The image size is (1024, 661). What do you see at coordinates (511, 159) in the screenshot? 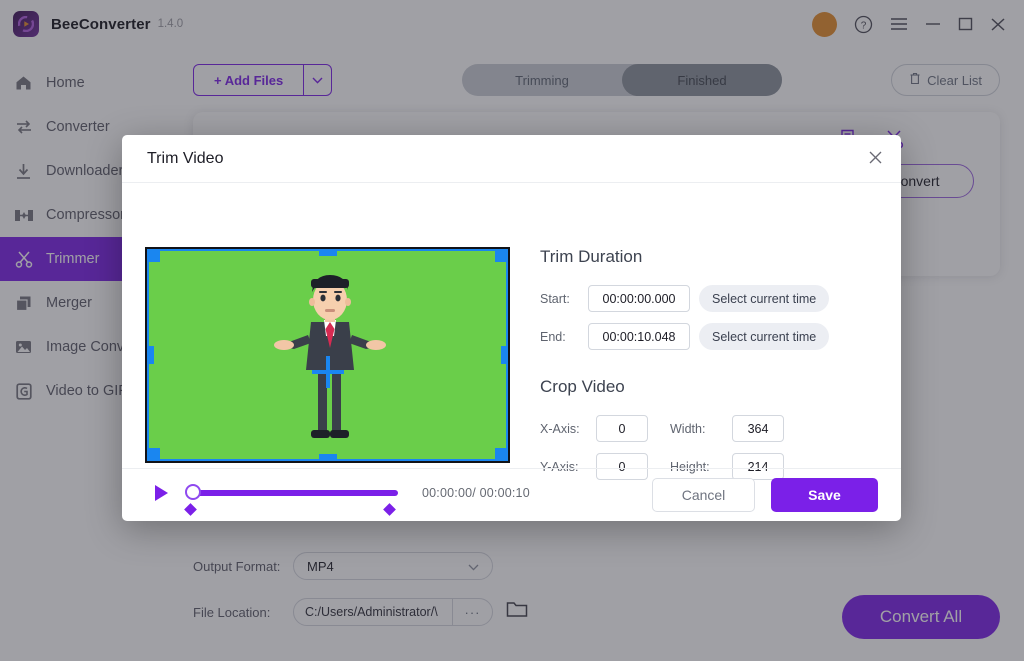
I see `dialog-header: Trim Video` at bounding box center [511, 159].